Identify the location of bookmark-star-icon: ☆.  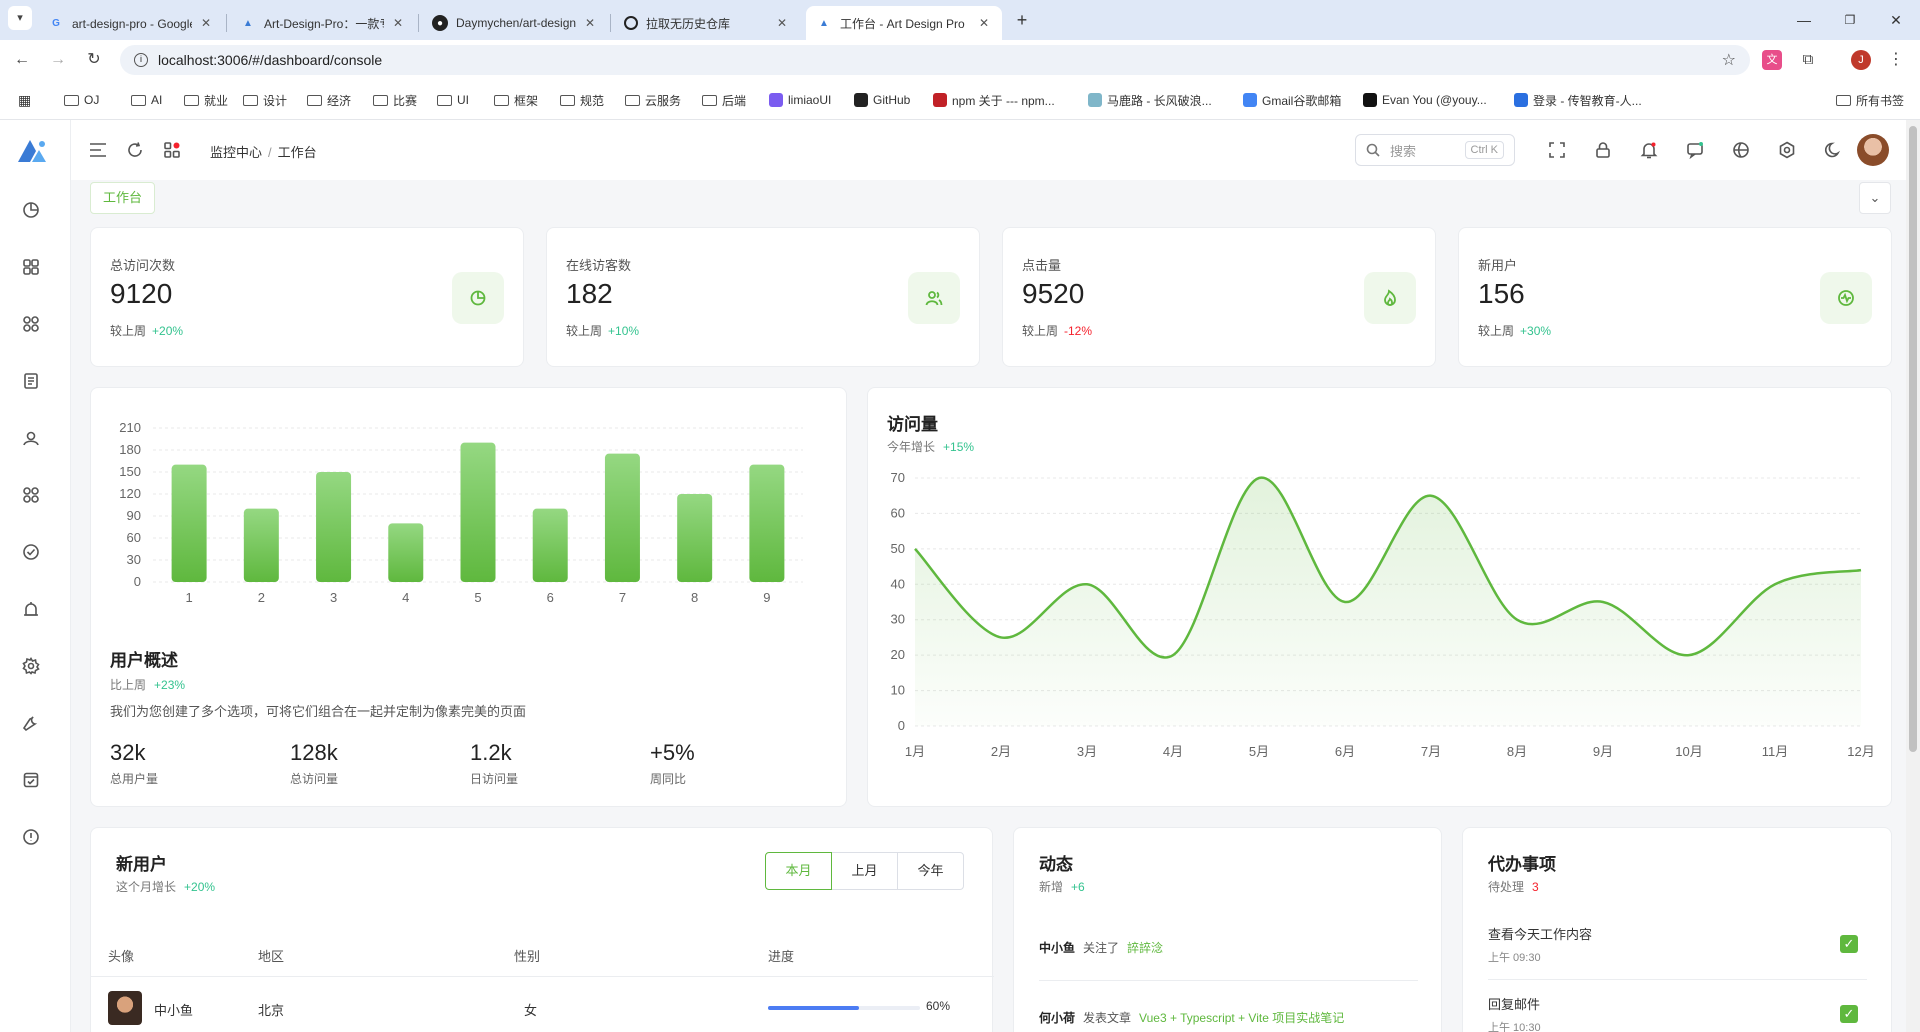
(1729, 60).